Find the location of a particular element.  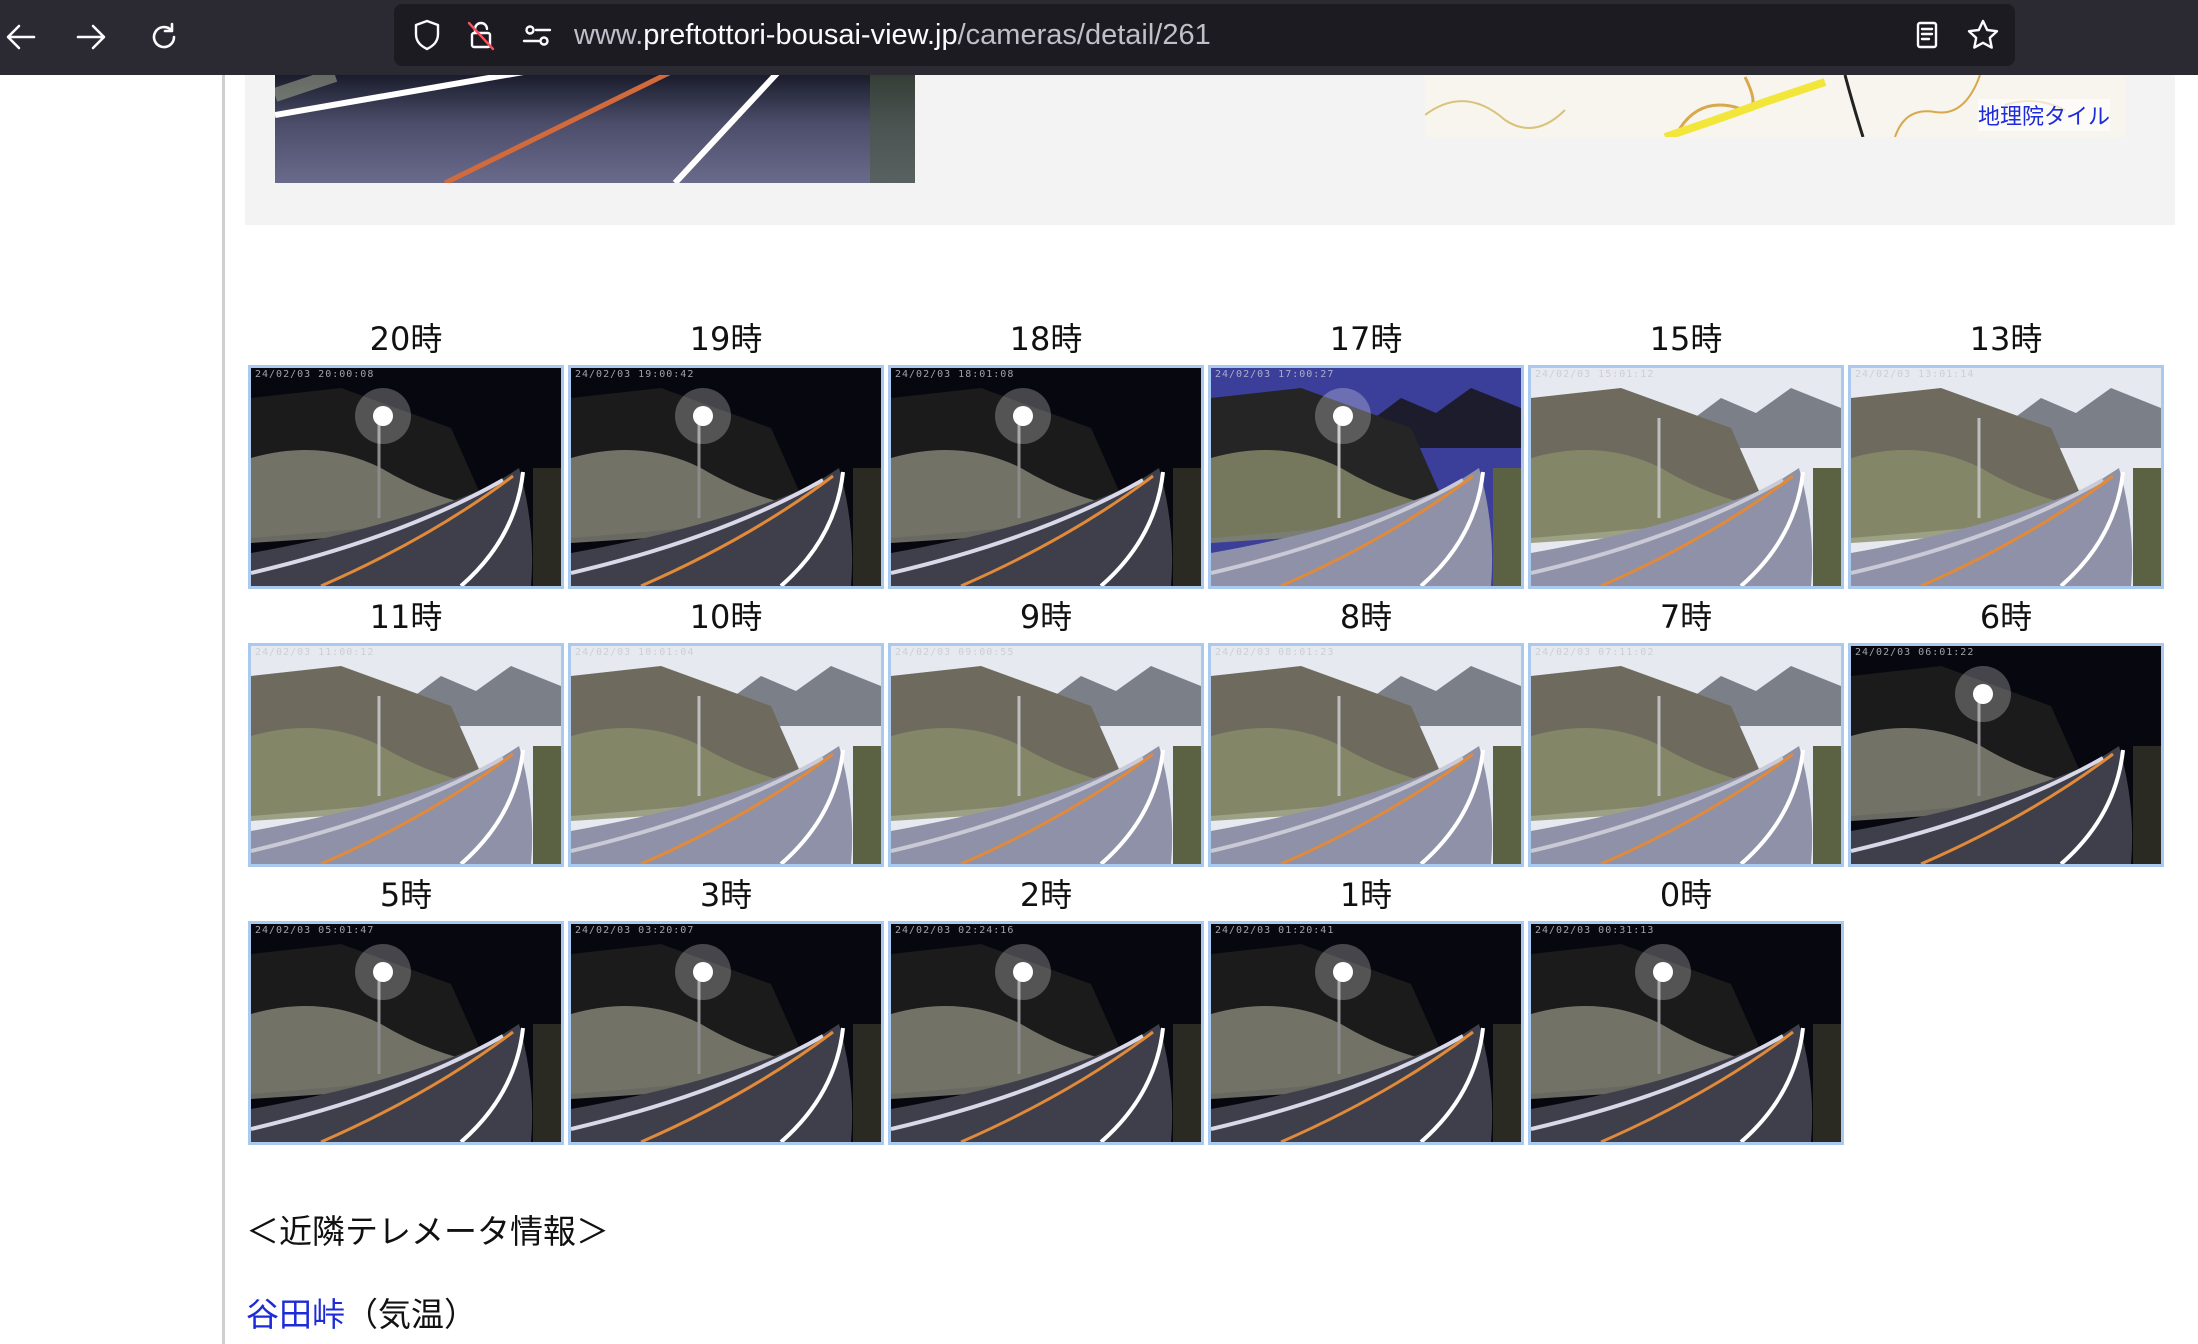

thumbnail-timestamp: 24/02/03 17:00:27 is located at coordinates (1275, 374).